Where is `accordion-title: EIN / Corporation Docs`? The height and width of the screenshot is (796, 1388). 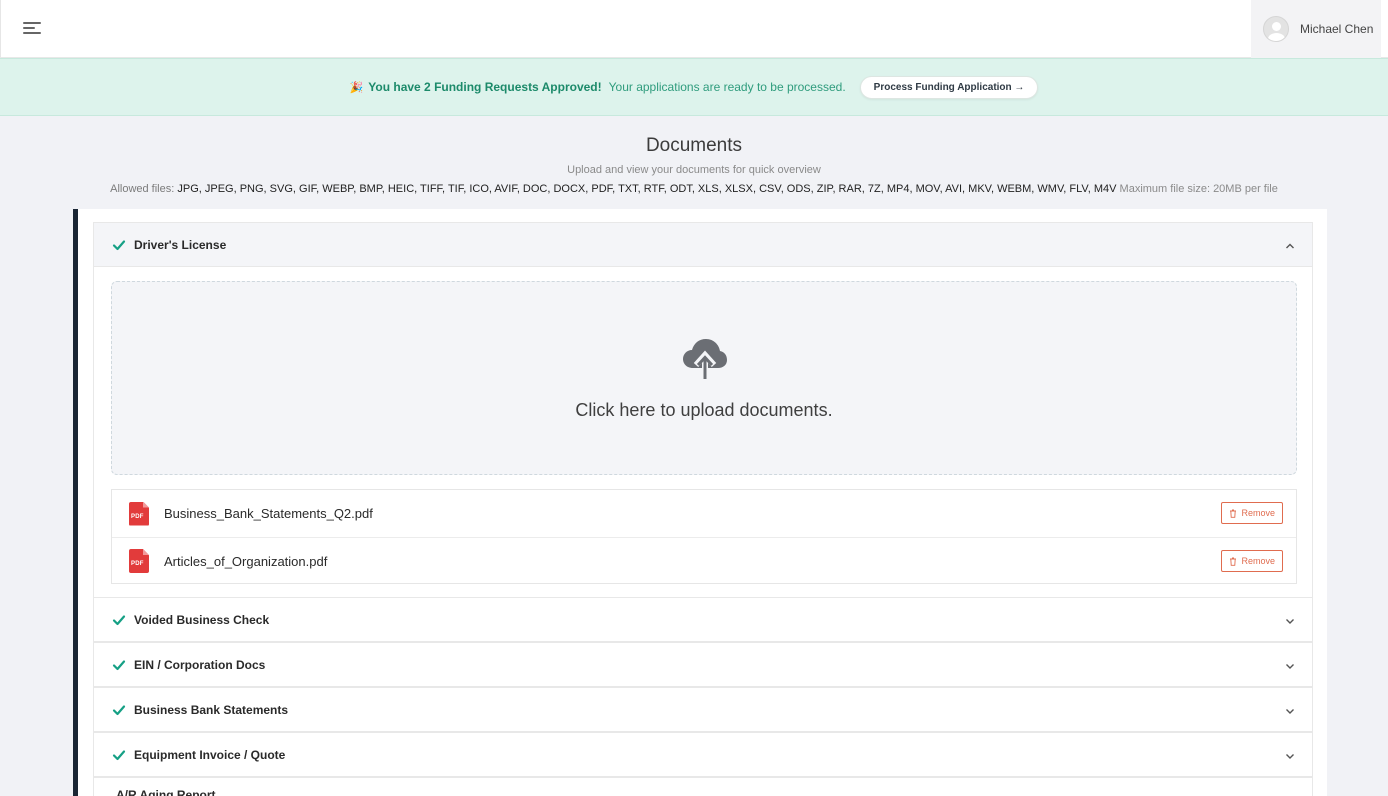
accordion-title: EIN / Corporation Docs is located at coordinates (200, 664).